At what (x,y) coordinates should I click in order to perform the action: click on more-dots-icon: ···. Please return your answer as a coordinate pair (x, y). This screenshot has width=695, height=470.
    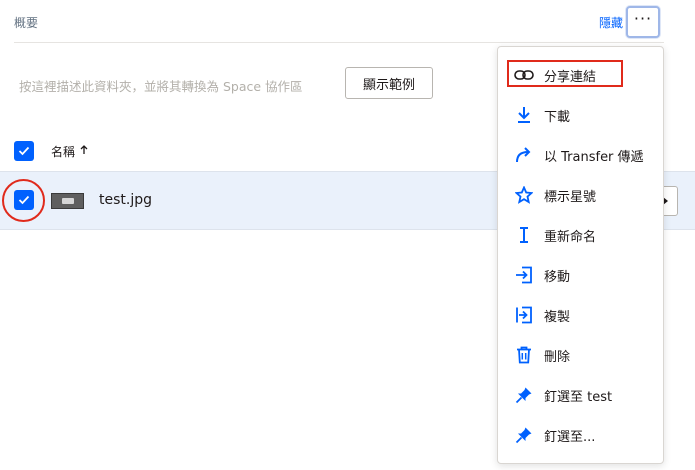
    Looking at the image, I should click on (643, 18).